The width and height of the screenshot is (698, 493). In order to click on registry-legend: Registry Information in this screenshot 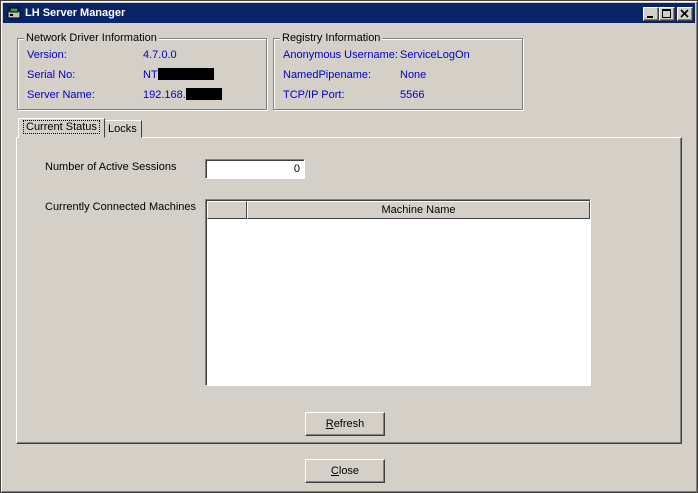, I will do `click(331, 38)`.